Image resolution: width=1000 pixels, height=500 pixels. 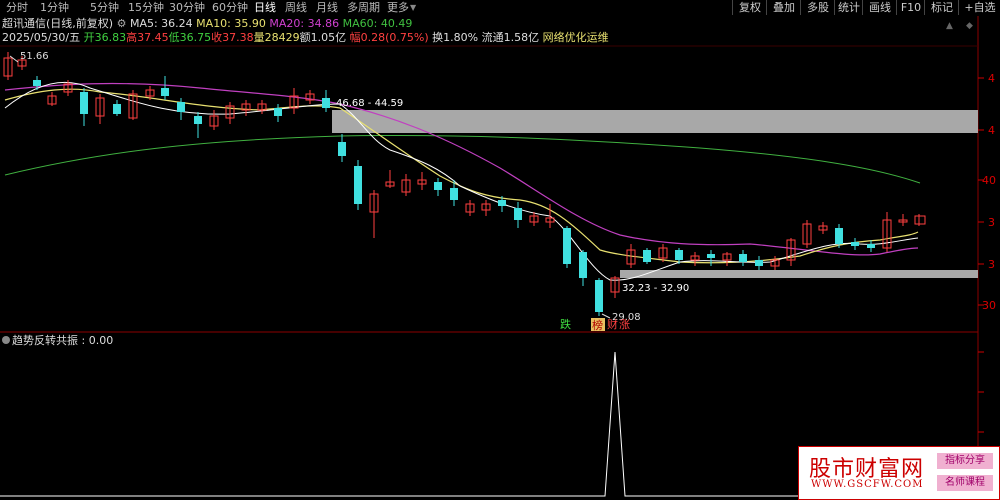 What do you see at coordinates (655, 288) in the screenshot?
I see `lower-zone-label: 32.23 - 32.90` at bounding box center [655, 288].